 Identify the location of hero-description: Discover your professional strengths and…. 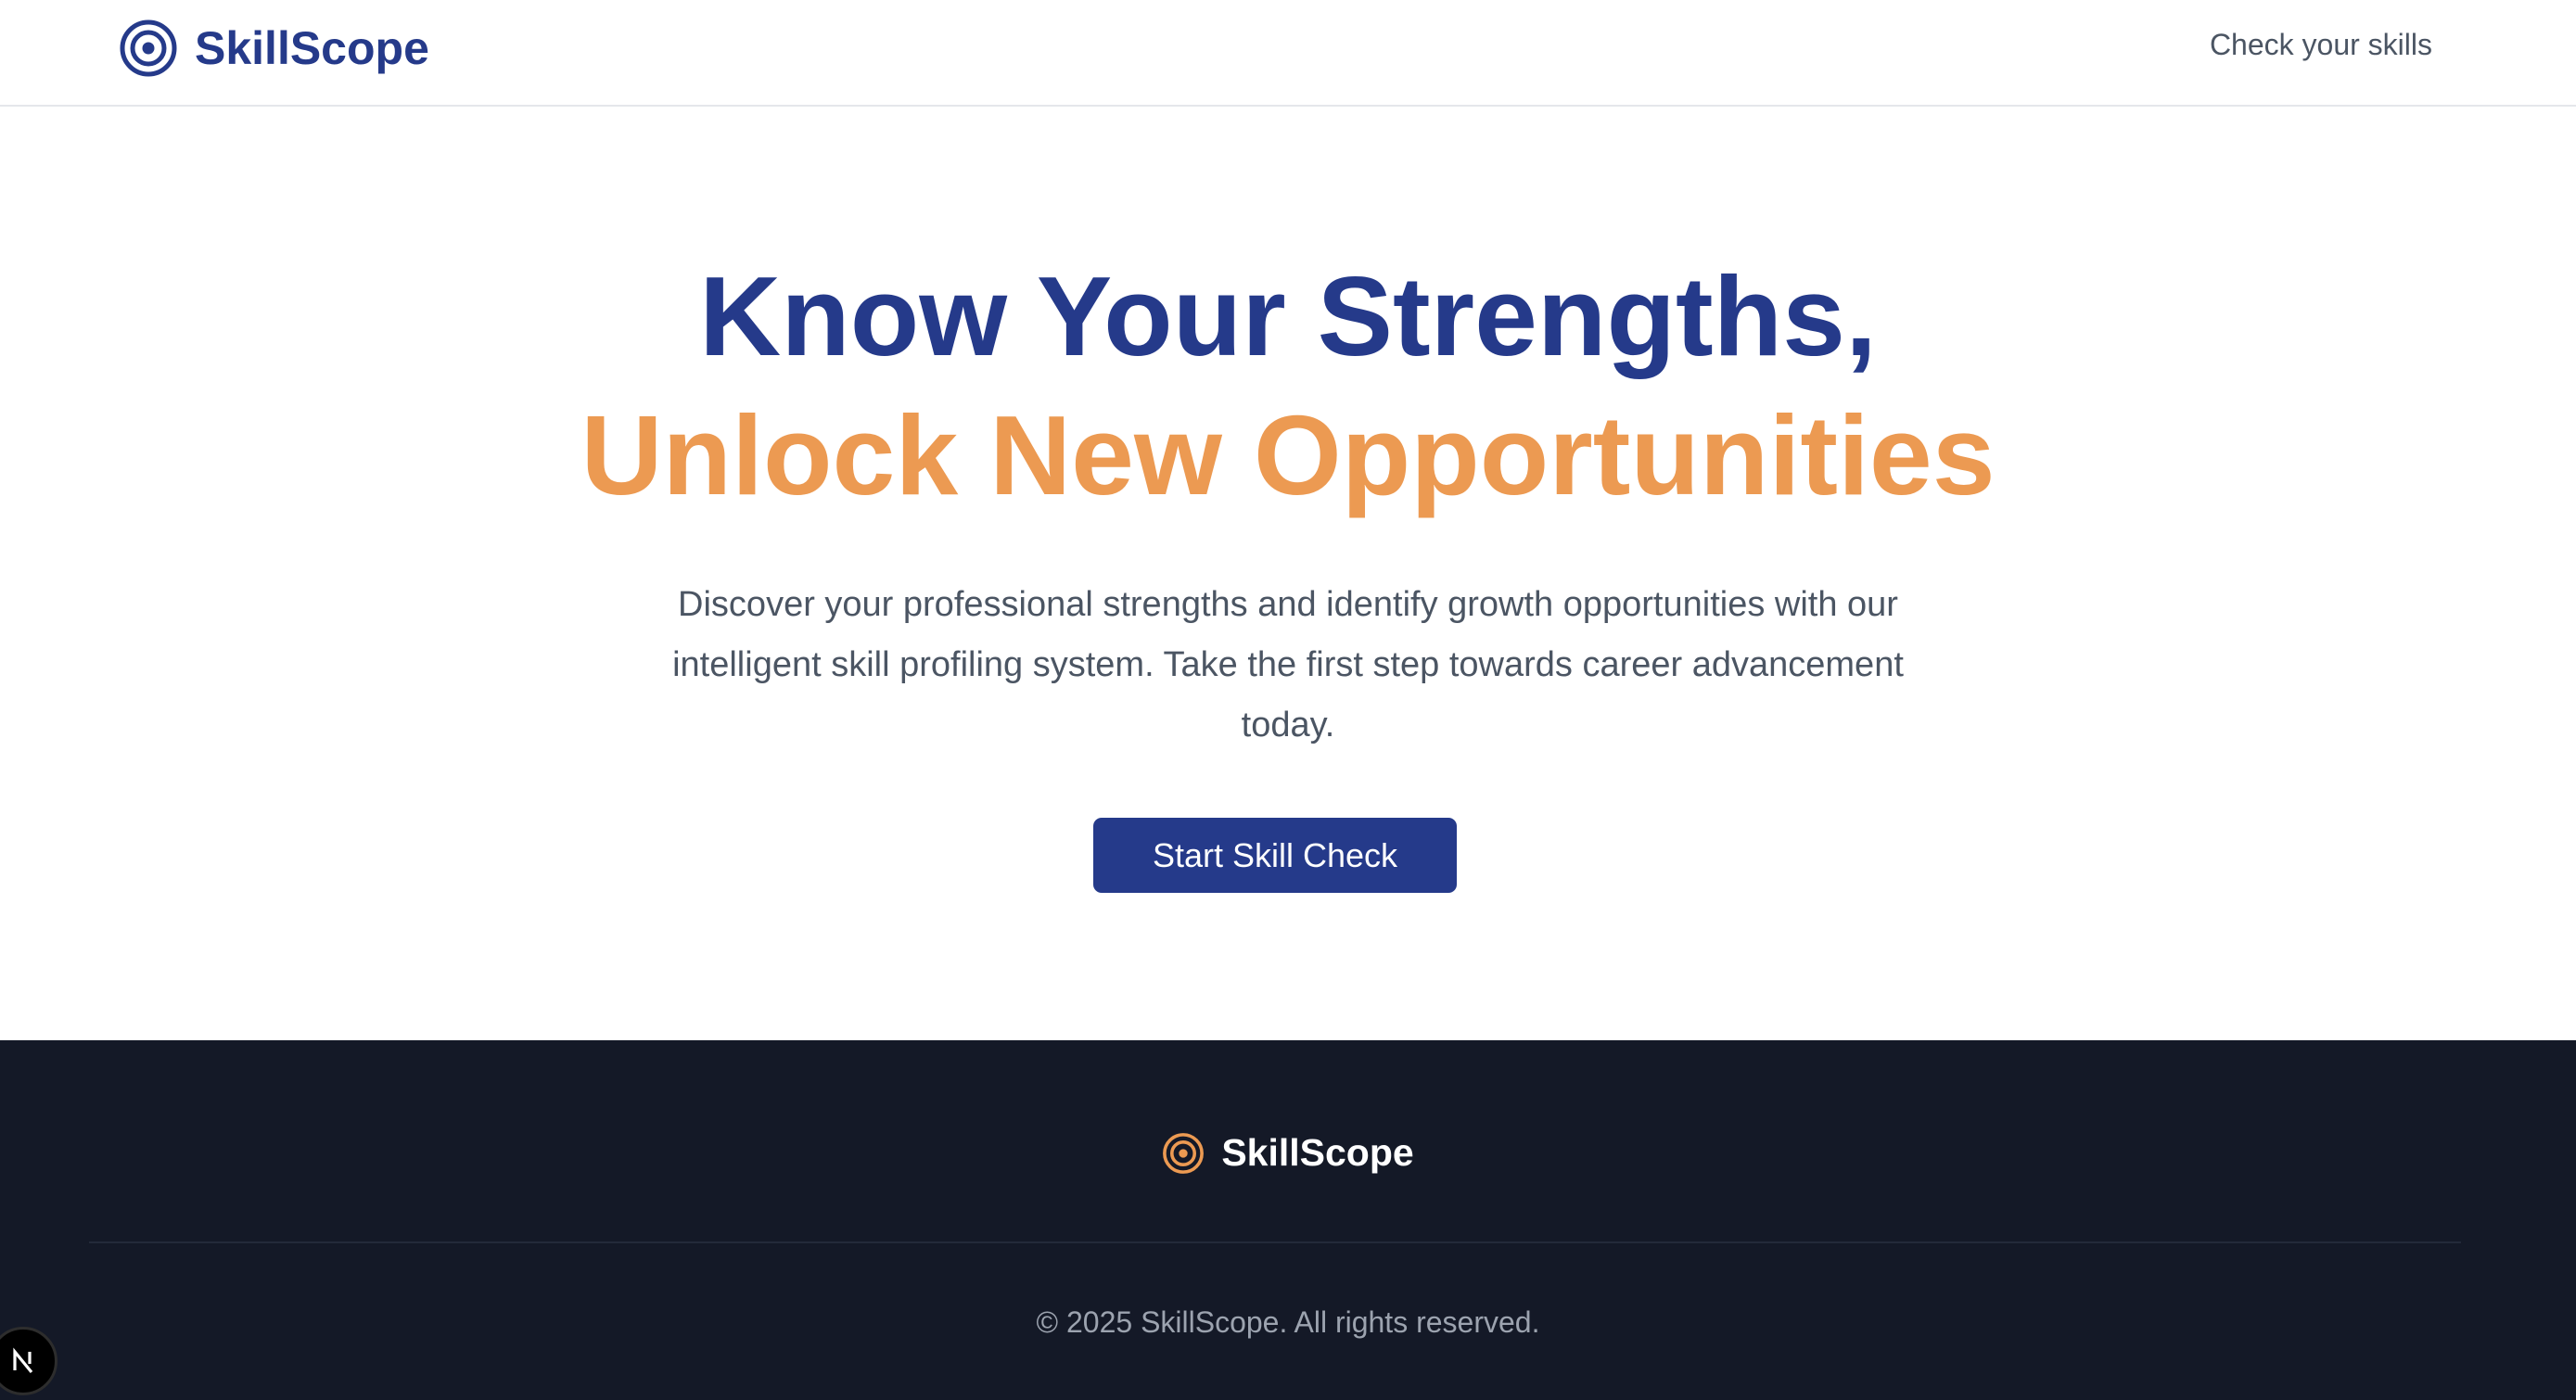
(1288, 665).